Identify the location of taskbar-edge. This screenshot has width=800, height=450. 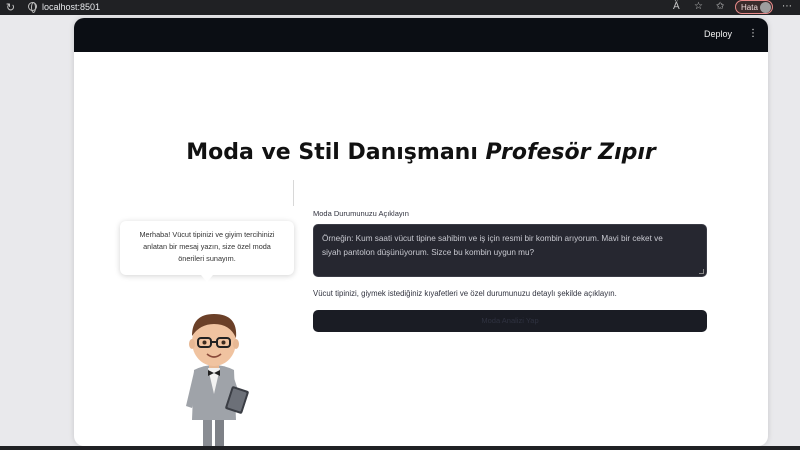
(400, 448).